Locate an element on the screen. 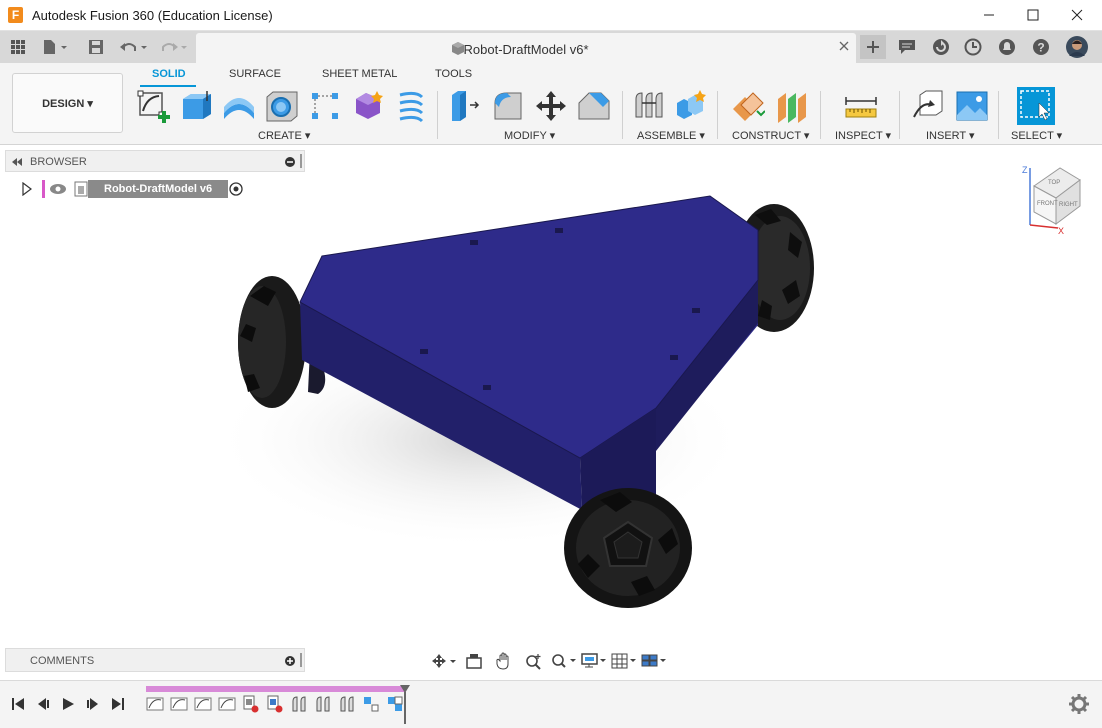 Image resolution: width=1102 pixels, height=728 pixels. tab-sheet-metal: SHEET METAL is located at coordinates (359, 74).